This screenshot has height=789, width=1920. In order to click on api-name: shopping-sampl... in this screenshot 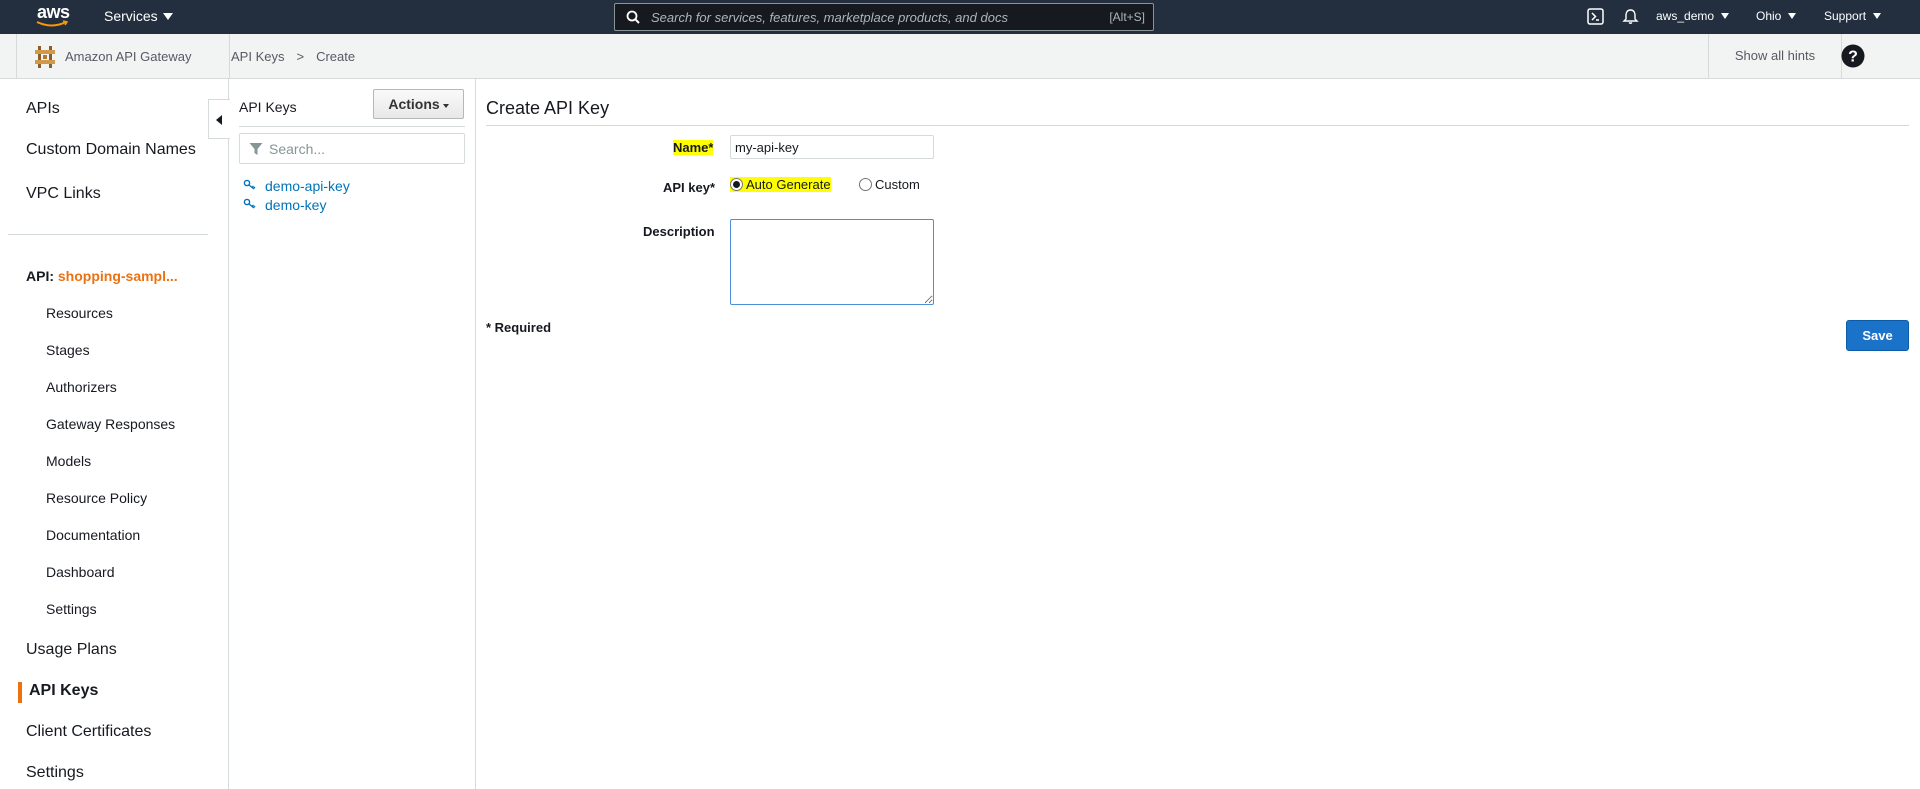, I will do `click(117, 276)`.